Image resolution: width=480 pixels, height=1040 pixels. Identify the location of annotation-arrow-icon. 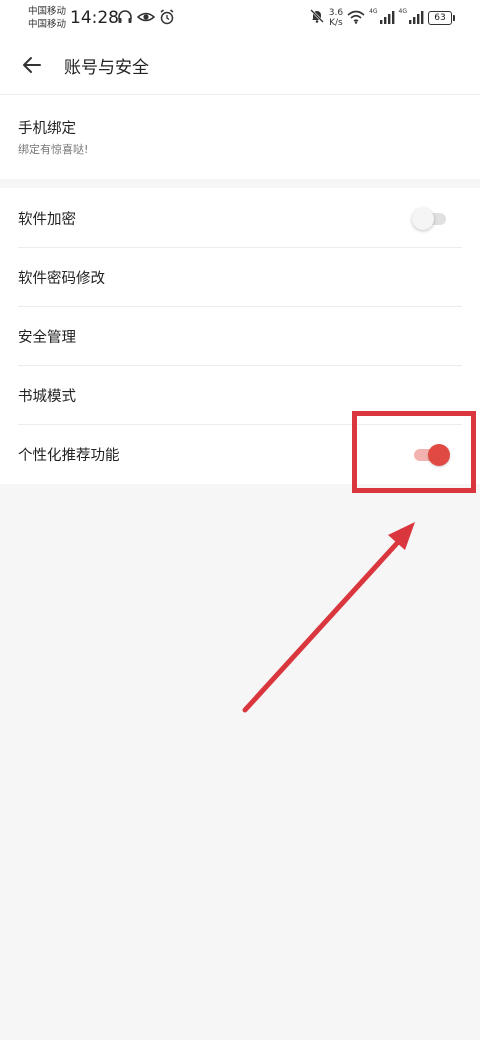
(328, 617).